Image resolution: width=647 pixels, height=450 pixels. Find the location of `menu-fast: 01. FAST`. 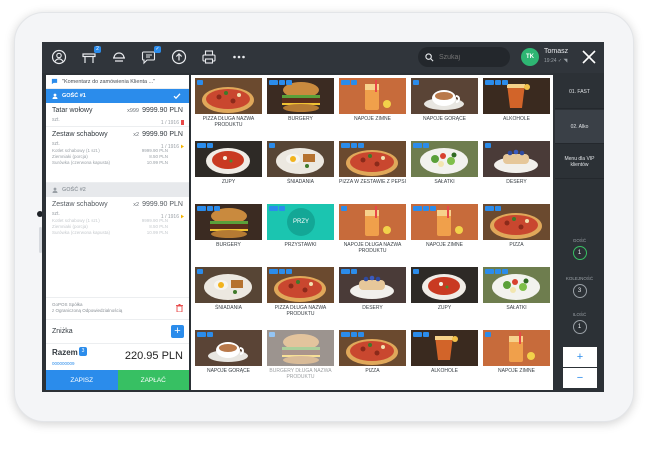

menu-fast: 01. FAST is located at coordinates (579, 92).